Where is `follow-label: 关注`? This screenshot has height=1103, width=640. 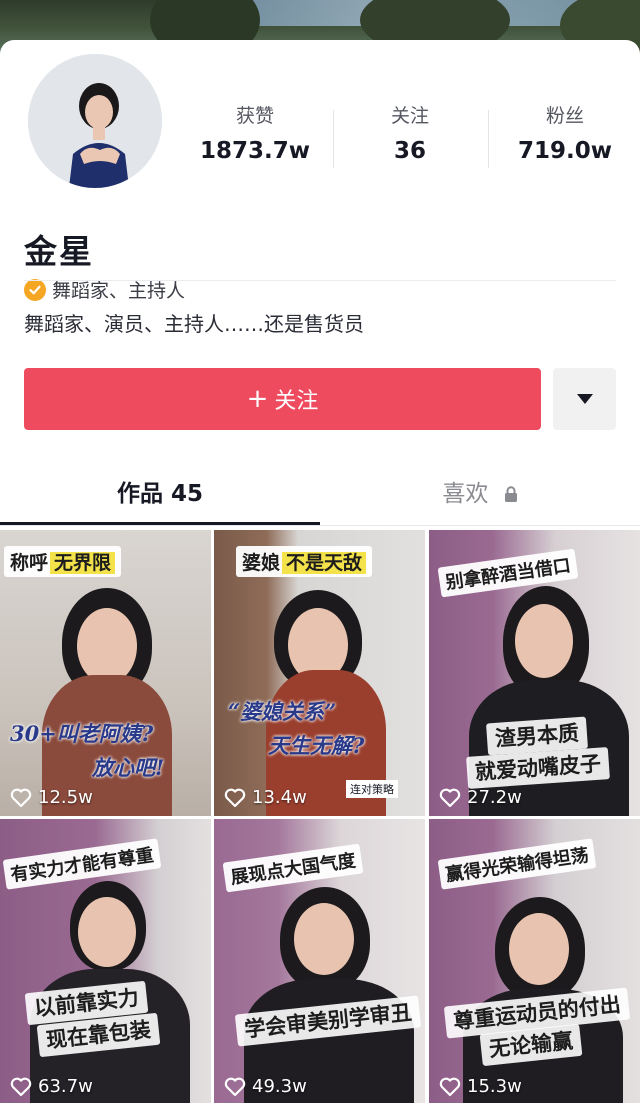 follow-label: 关注 is located at coordinates (296, 401).